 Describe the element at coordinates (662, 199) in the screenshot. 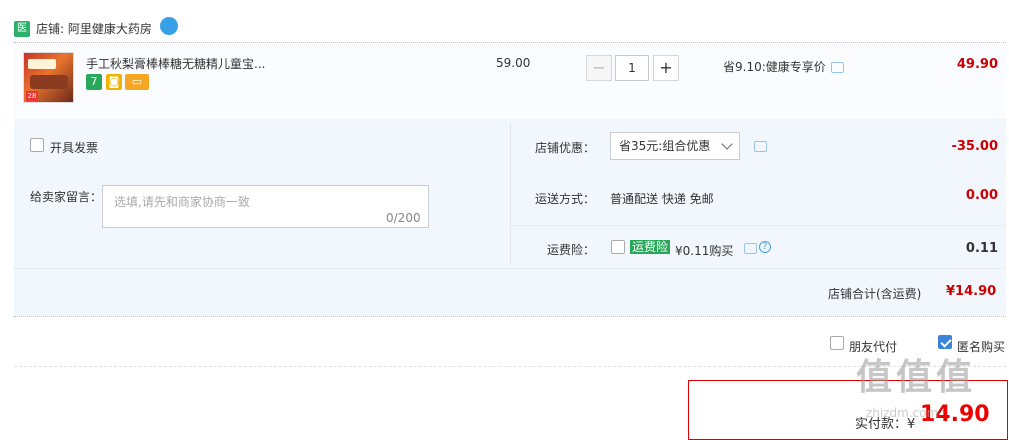

I see `shipping-method: 普通配送 快递 免邮` at that location.